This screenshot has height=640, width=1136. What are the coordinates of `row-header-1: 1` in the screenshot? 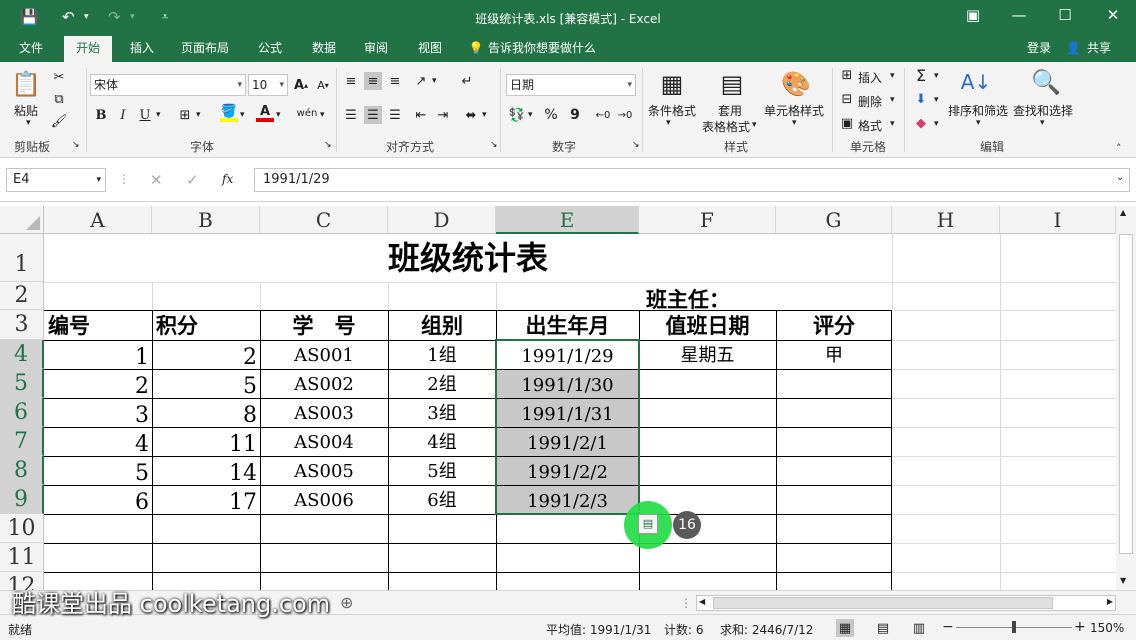 It's located at (22, 258).